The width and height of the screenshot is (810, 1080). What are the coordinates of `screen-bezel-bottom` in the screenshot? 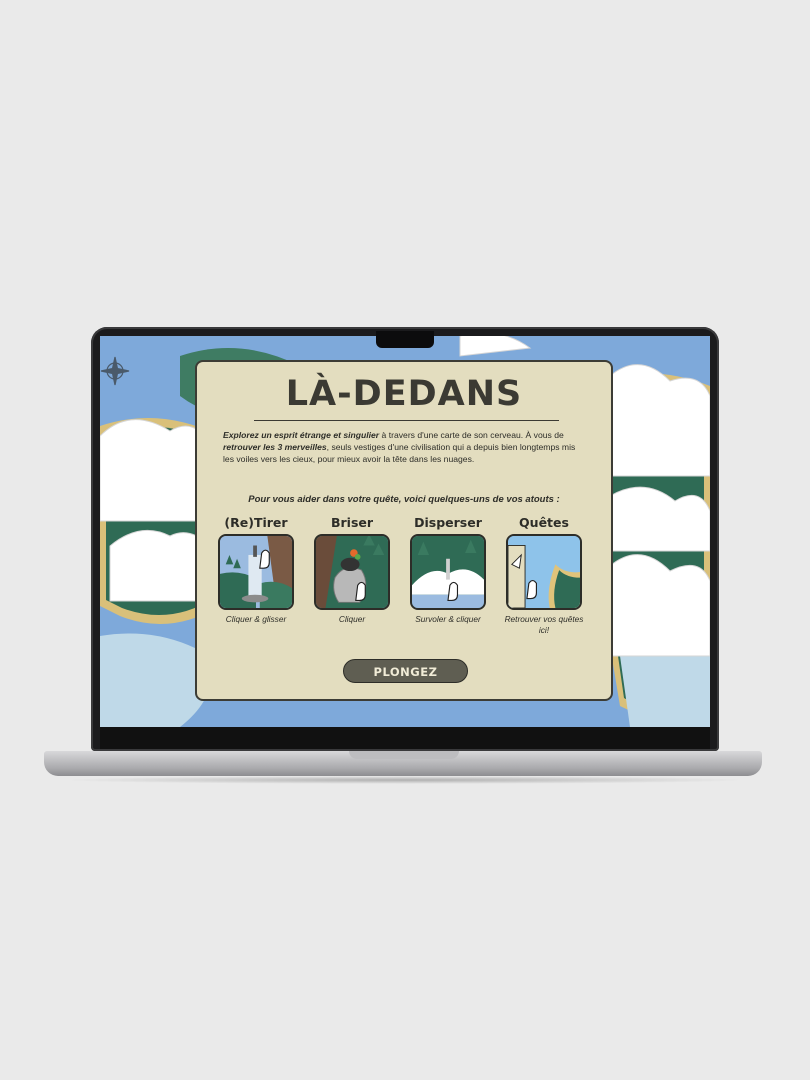 It's located at (405, 738).